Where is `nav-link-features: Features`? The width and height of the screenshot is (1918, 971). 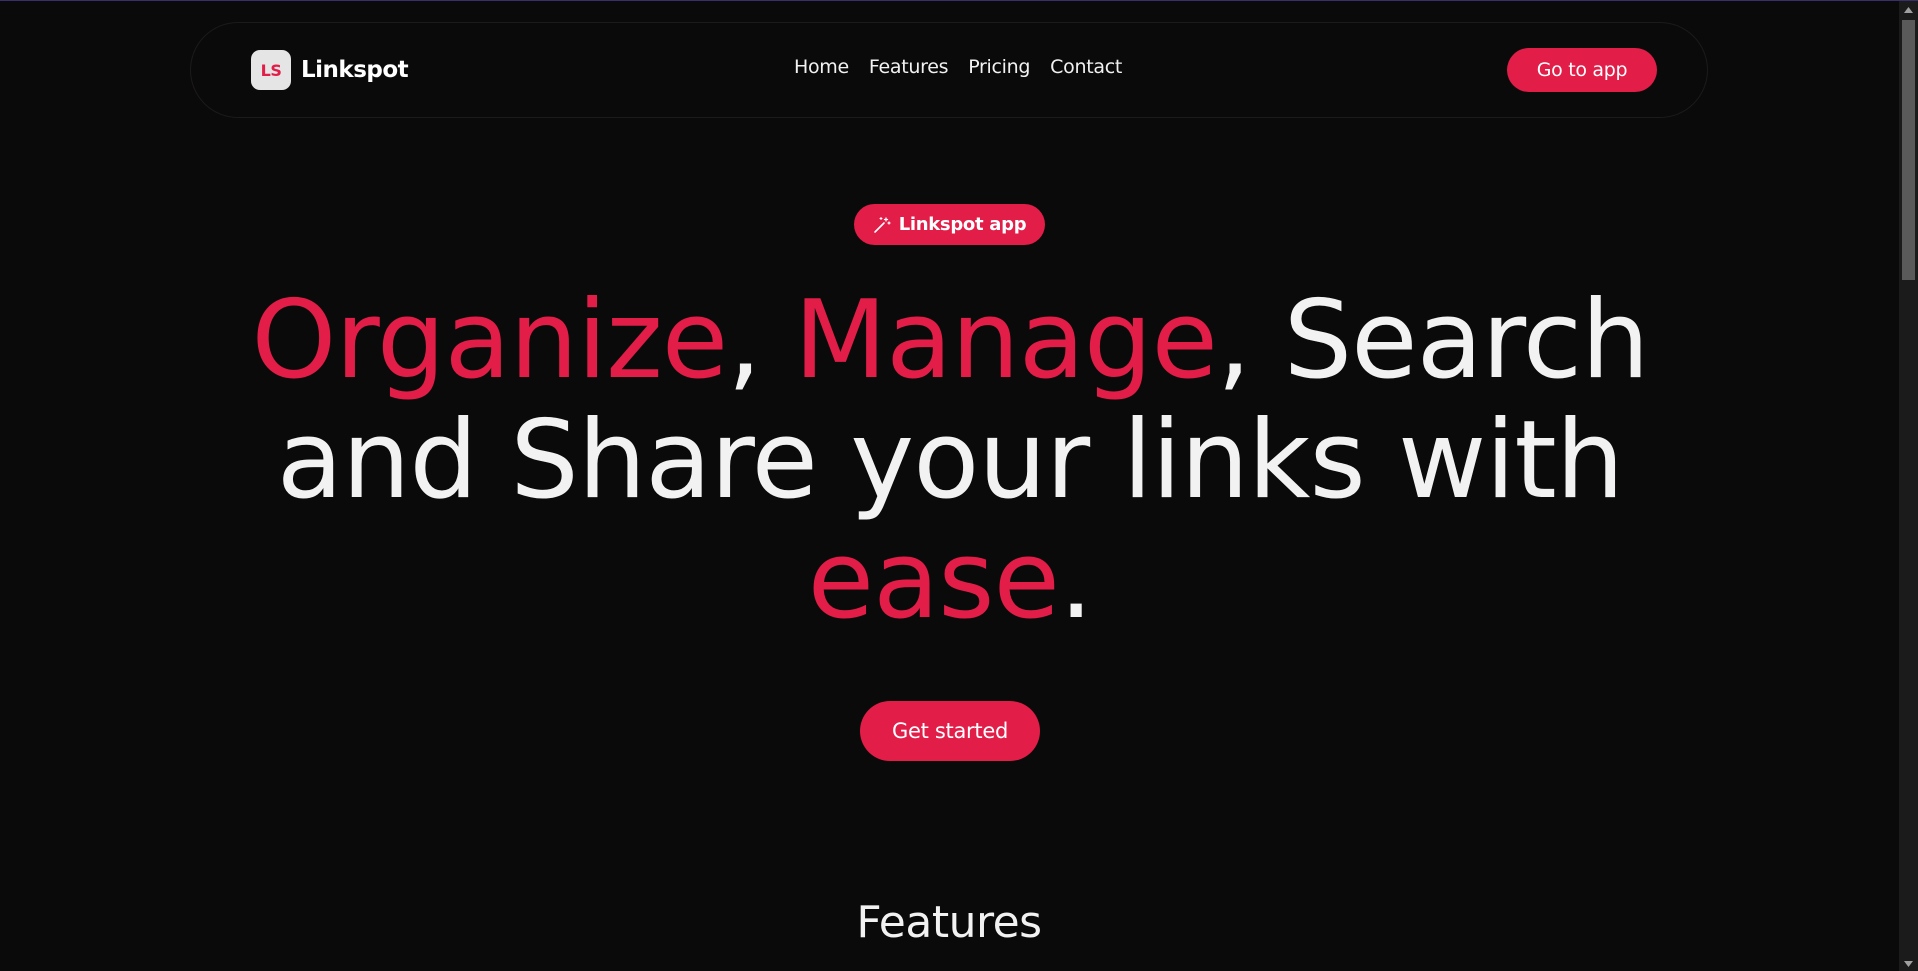
nav-link-features: Features is located at coordinates (909, 67).